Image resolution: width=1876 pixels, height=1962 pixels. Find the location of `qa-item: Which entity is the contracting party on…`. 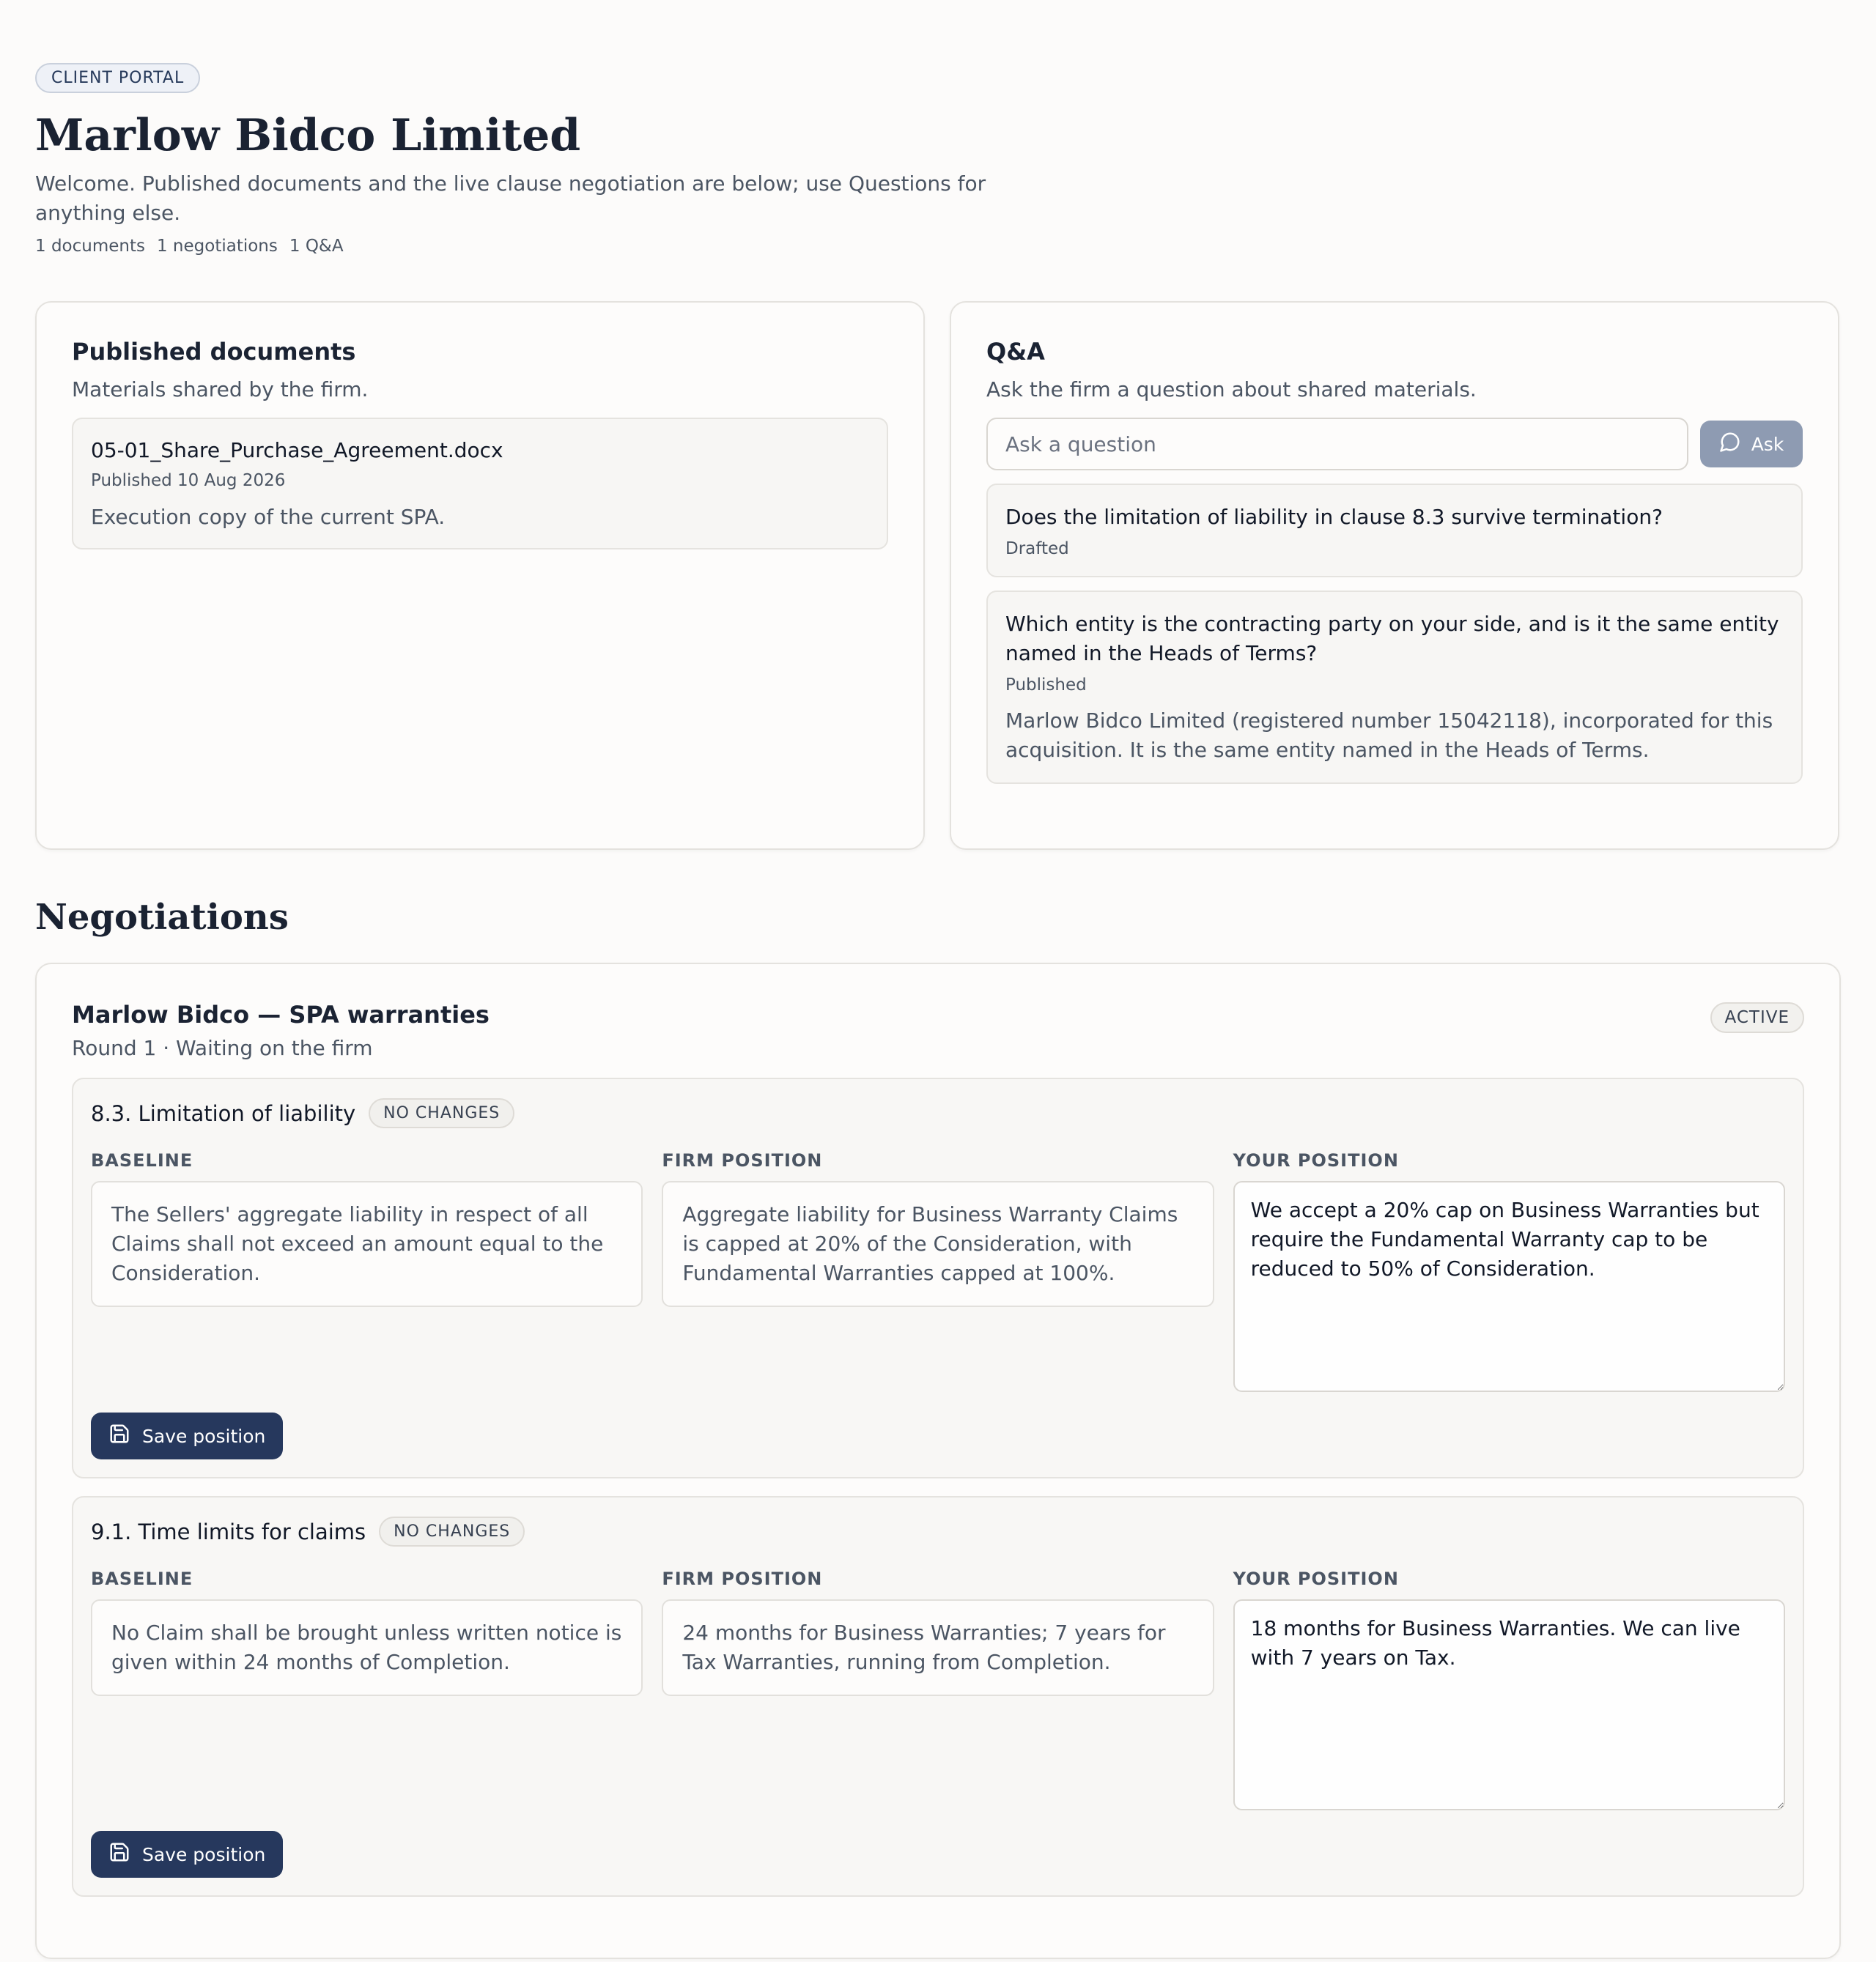

qa-item: Which entity is the contracting party on… is located at coordinates (1394, 687).